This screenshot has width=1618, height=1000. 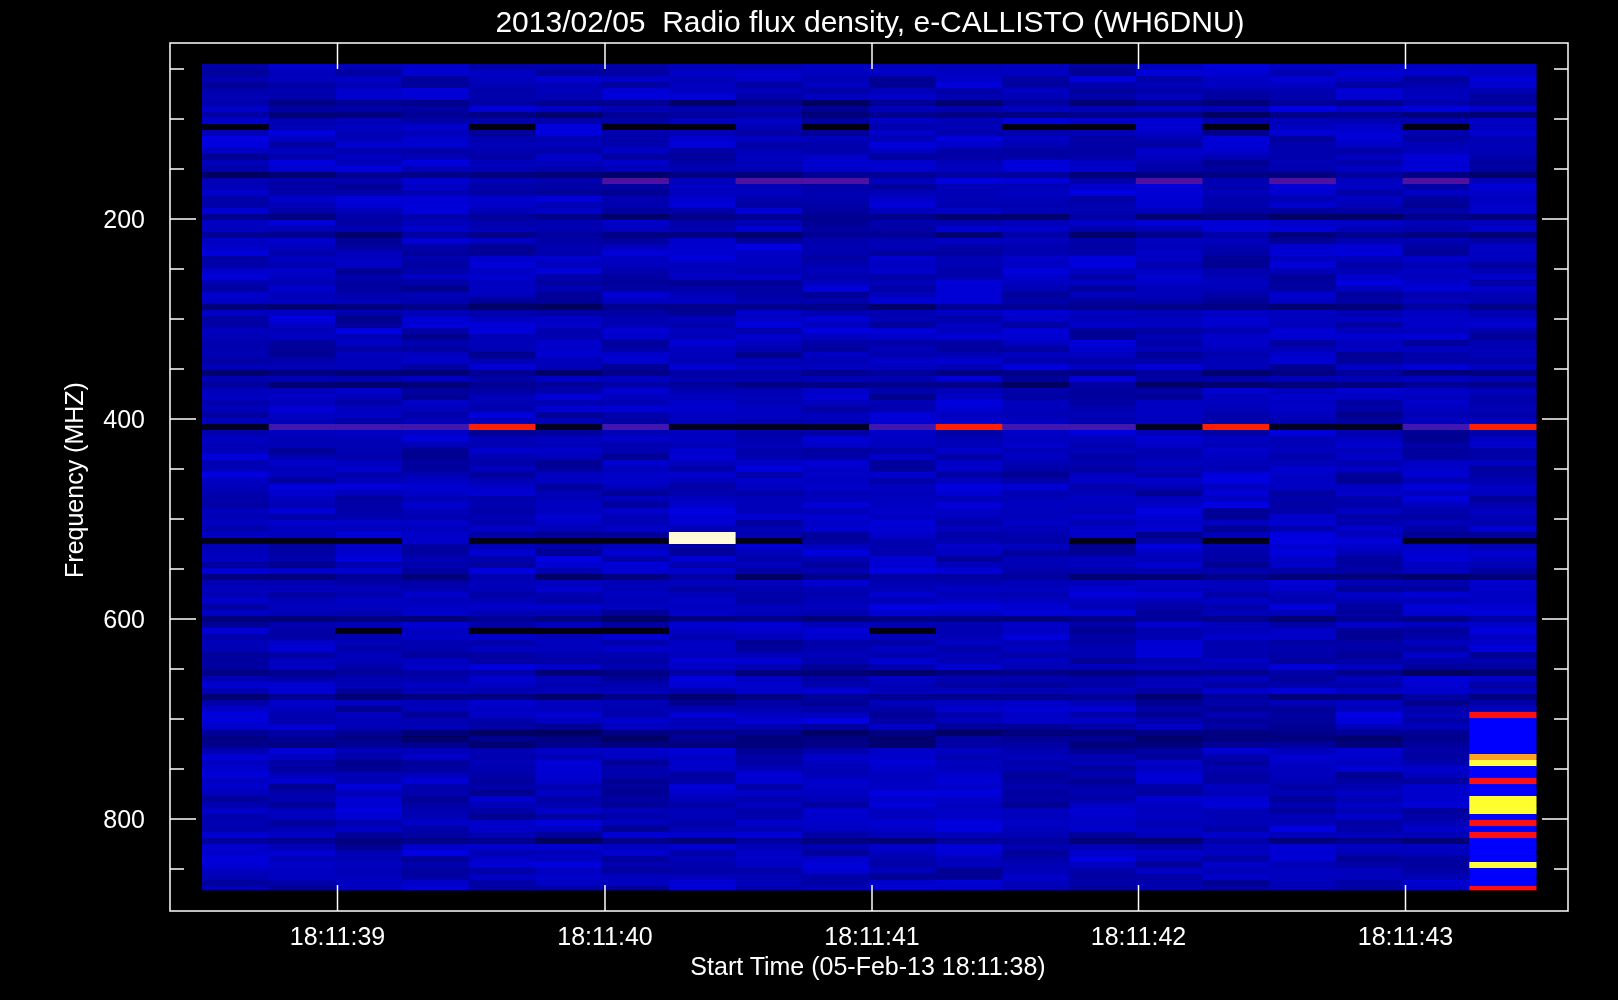 What do you see at coordinates (124, 819) in the screenshot?
I see `y-tick-label: 800` at bounding box center [124, 819].